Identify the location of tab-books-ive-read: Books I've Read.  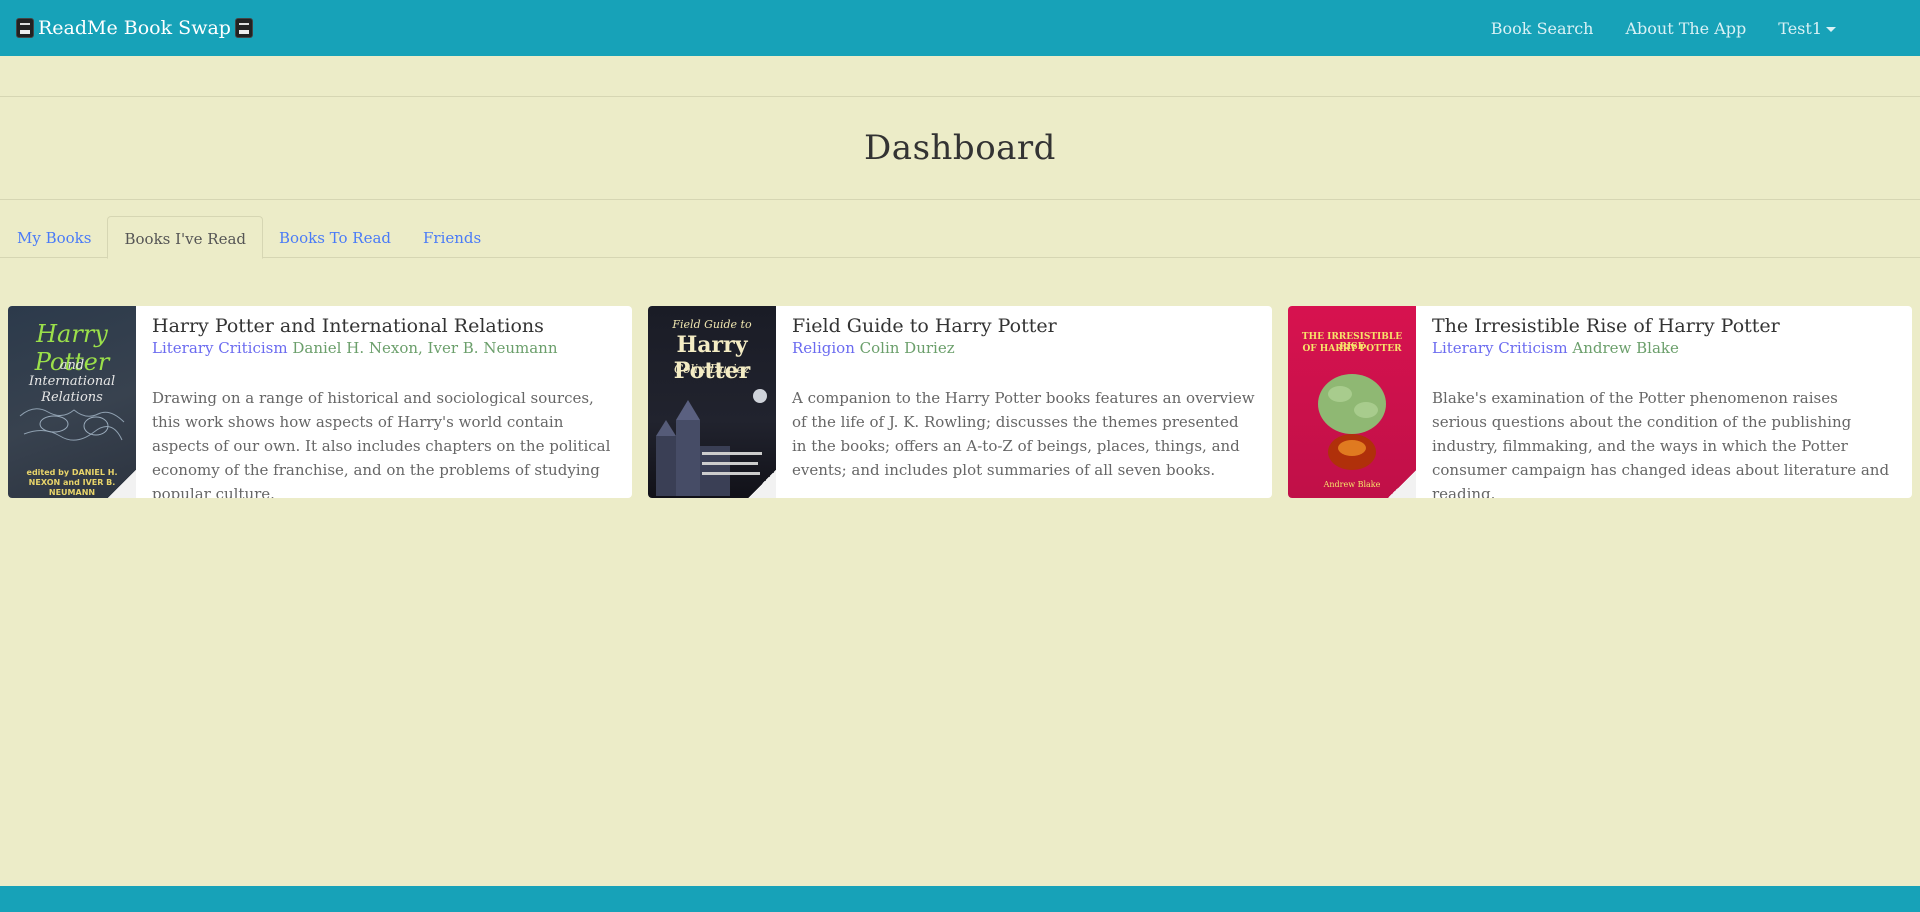
(185, 237).